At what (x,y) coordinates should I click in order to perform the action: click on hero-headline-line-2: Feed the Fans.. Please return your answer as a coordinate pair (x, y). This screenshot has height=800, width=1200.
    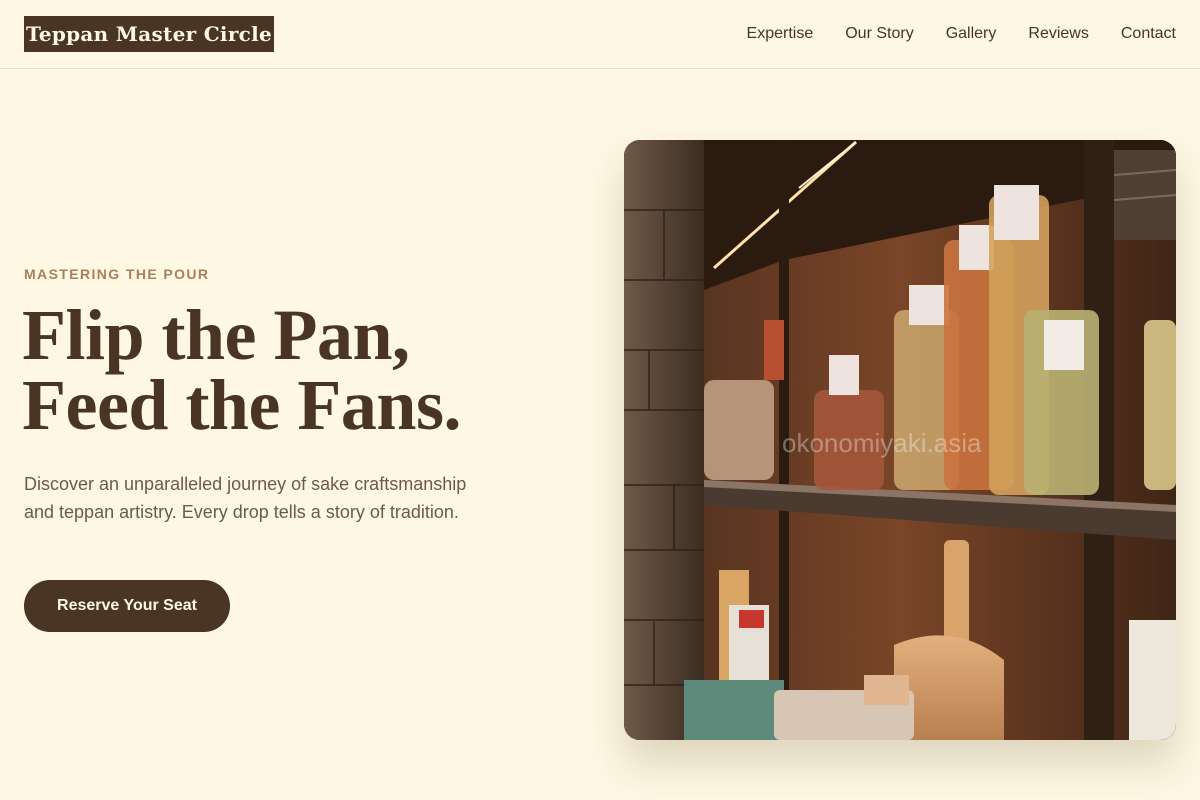
    Looking at the image, I should click on (241, 405).